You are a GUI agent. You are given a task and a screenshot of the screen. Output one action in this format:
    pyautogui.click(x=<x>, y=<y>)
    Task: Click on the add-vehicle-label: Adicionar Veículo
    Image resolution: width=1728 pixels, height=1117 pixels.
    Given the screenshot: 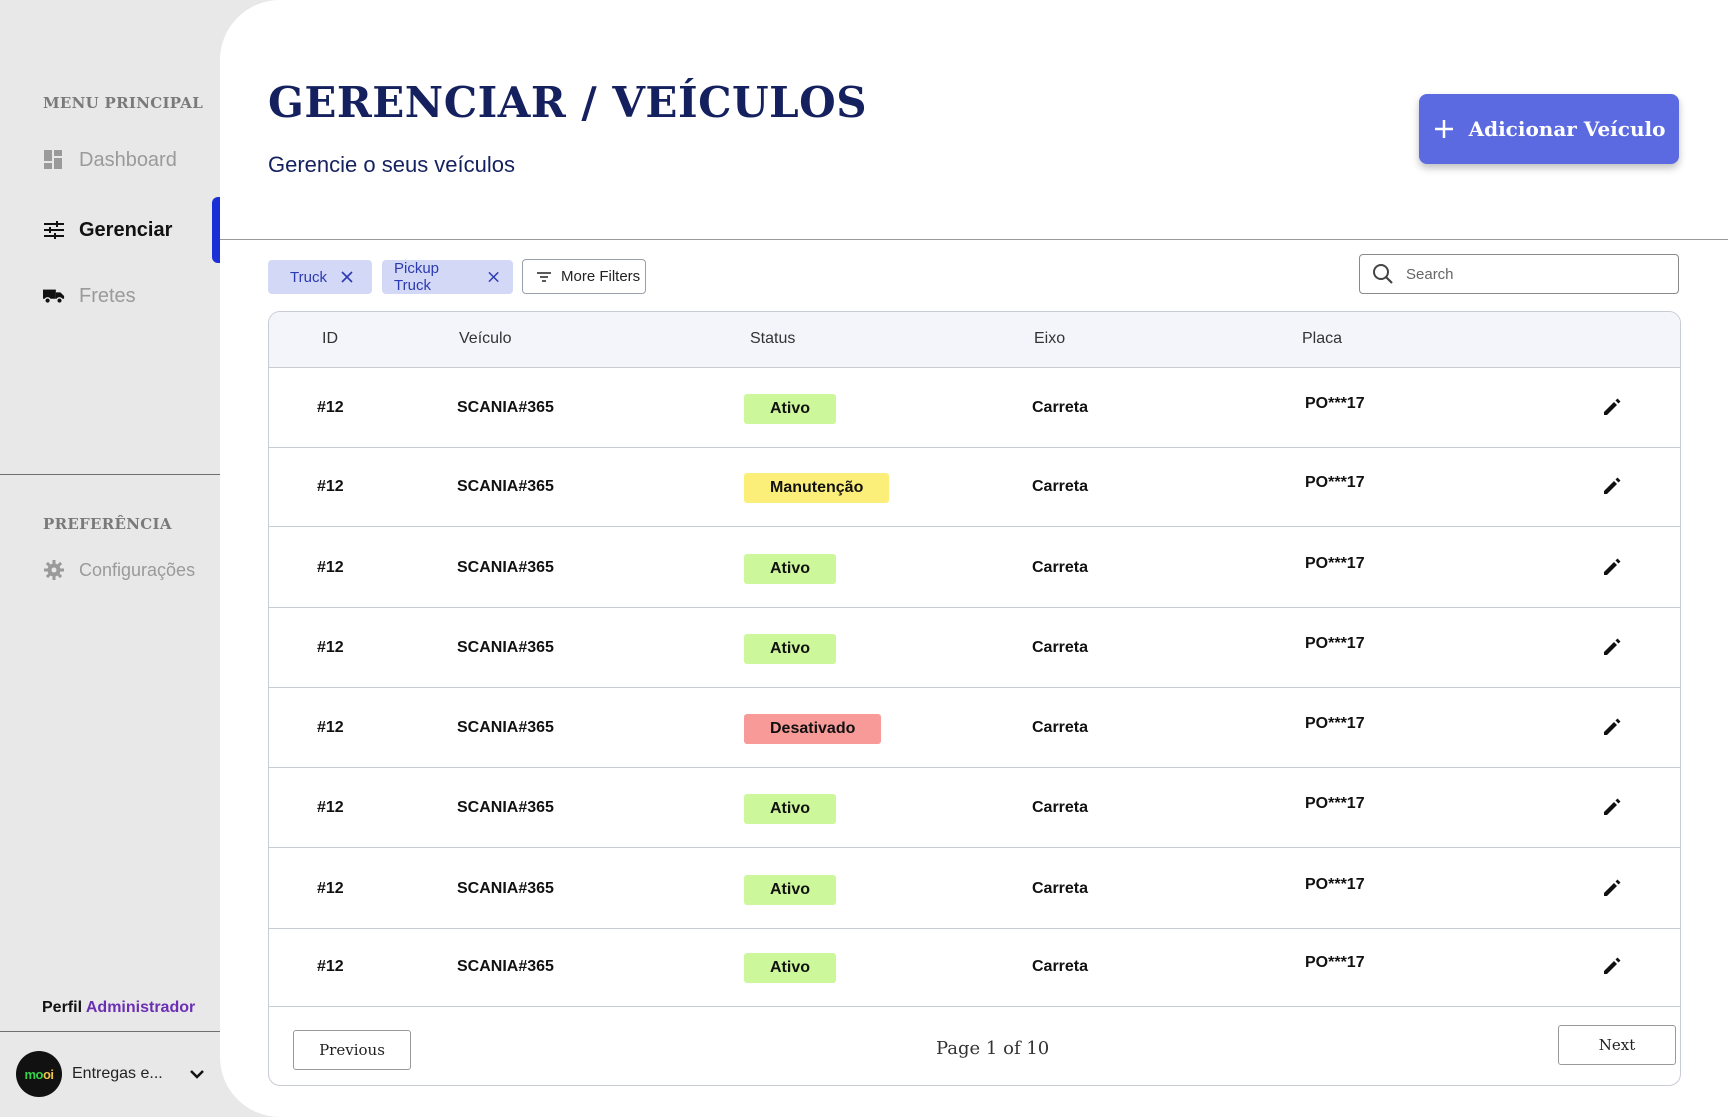 What is the action you would take?
    pyautogui.click(x=1567, y=129)
    